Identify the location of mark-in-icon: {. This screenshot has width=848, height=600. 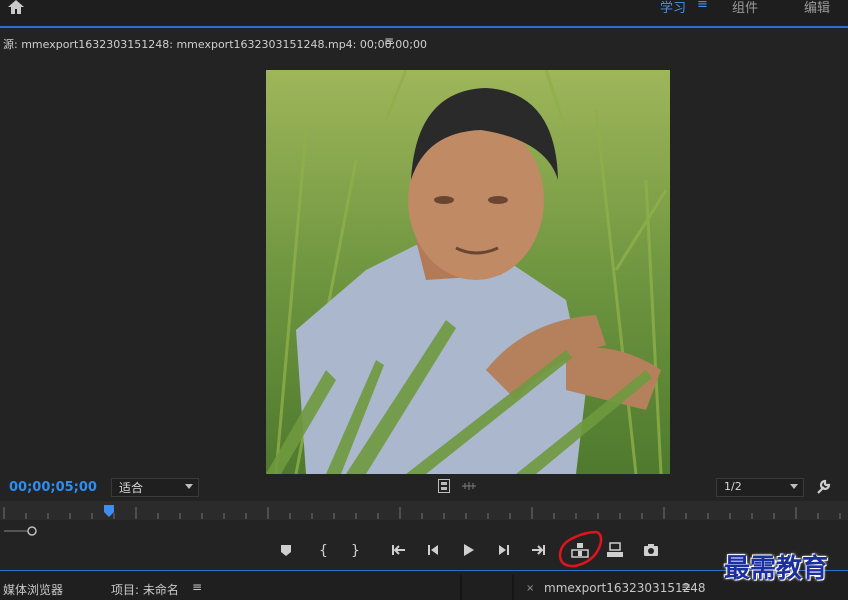
(322, 550).